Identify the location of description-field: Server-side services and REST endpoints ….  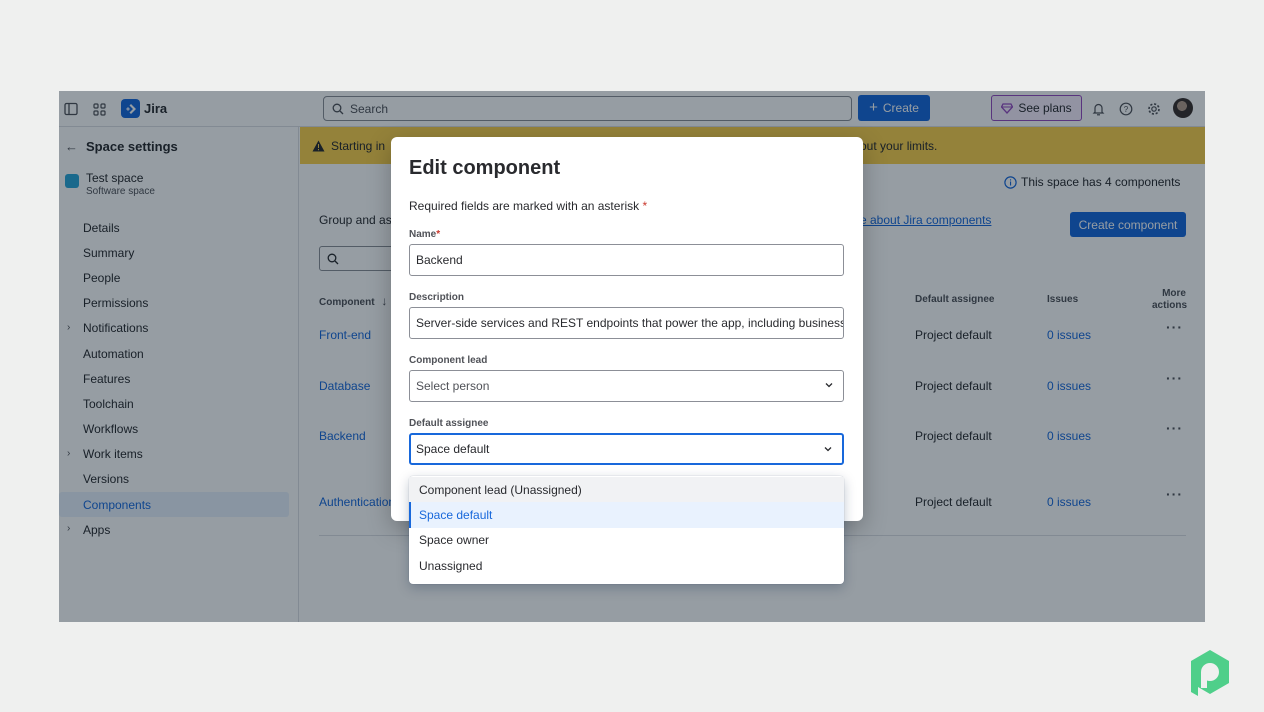
(626, 323).